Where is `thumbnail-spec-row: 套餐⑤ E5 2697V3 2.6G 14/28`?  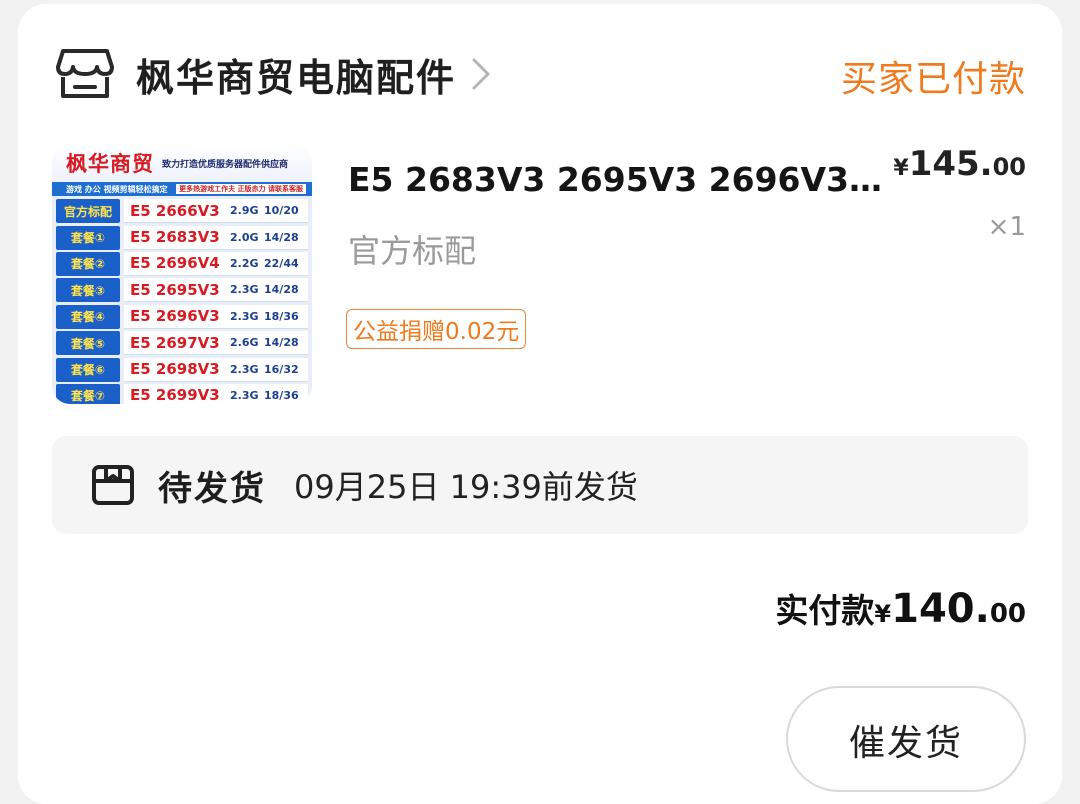 thumbnail-spec-row: 套餐⑤ E5 2697V3 2.6G 14/28 is located at coordinates (182, 343).